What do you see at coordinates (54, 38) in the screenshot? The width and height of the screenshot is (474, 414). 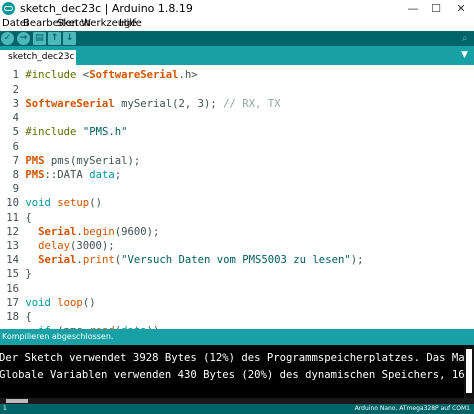 I see `open-button: ↑` at bounding box center [54, 38].